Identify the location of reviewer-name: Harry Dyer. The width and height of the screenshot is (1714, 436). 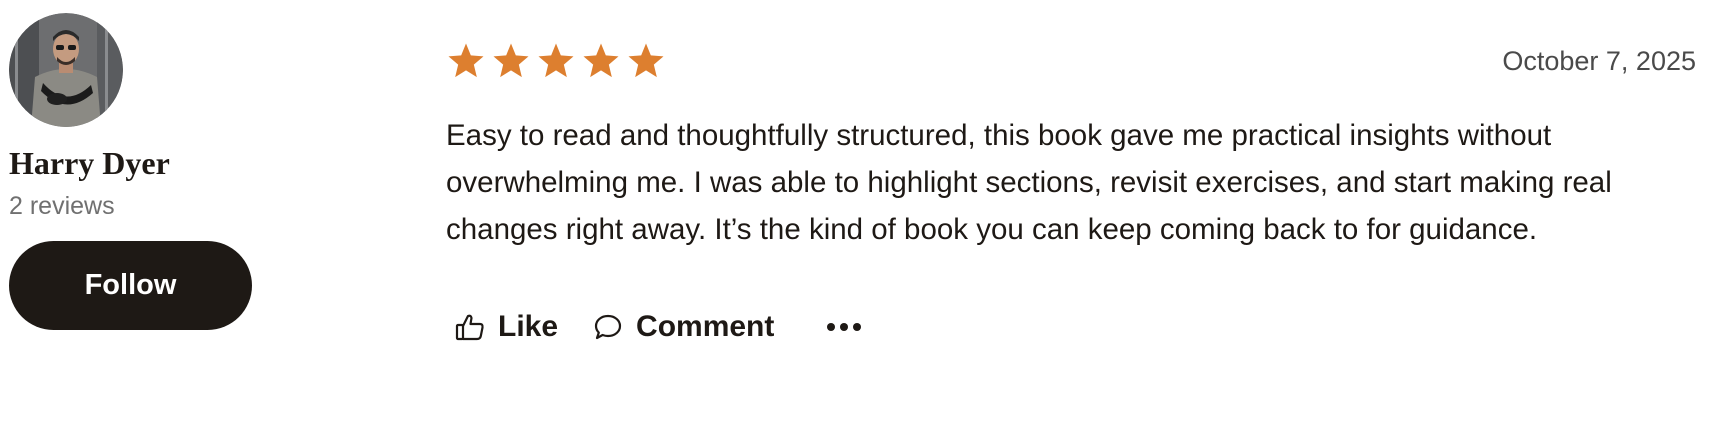
(139, 163).